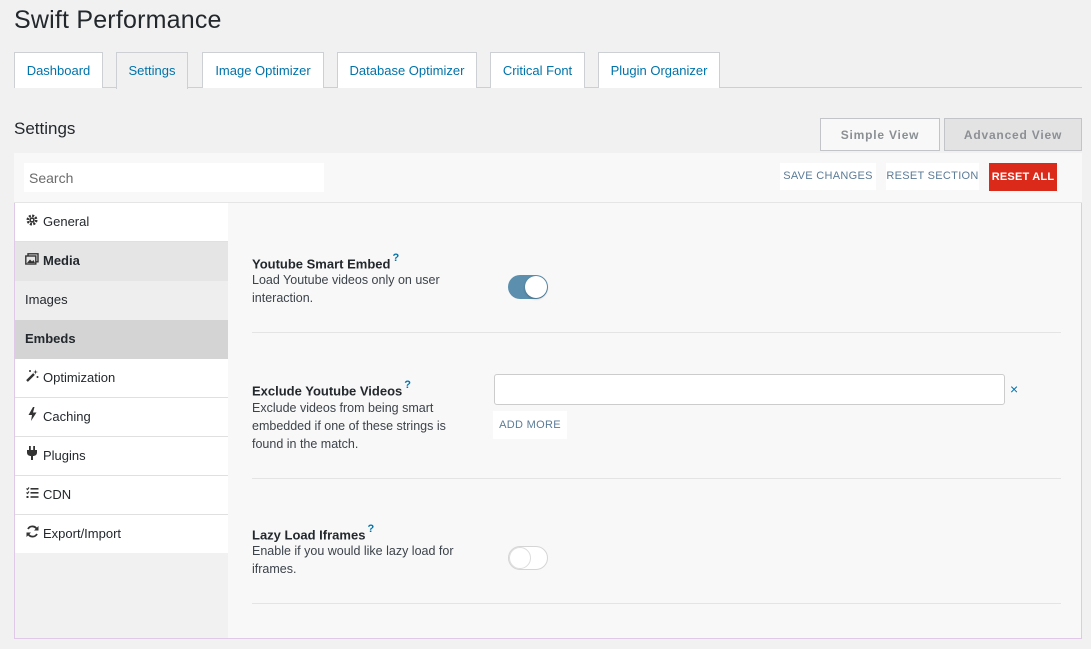 The height and width of the screenshot is (649, 1091). I want to click on simple-view-button: Simple View, so click(880, 134).